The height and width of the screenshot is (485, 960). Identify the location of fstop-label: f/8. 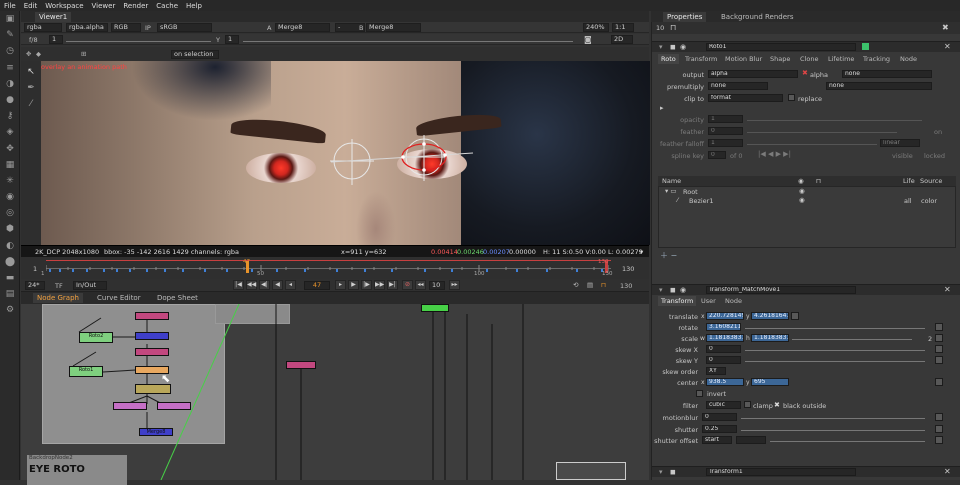
(33, 40).